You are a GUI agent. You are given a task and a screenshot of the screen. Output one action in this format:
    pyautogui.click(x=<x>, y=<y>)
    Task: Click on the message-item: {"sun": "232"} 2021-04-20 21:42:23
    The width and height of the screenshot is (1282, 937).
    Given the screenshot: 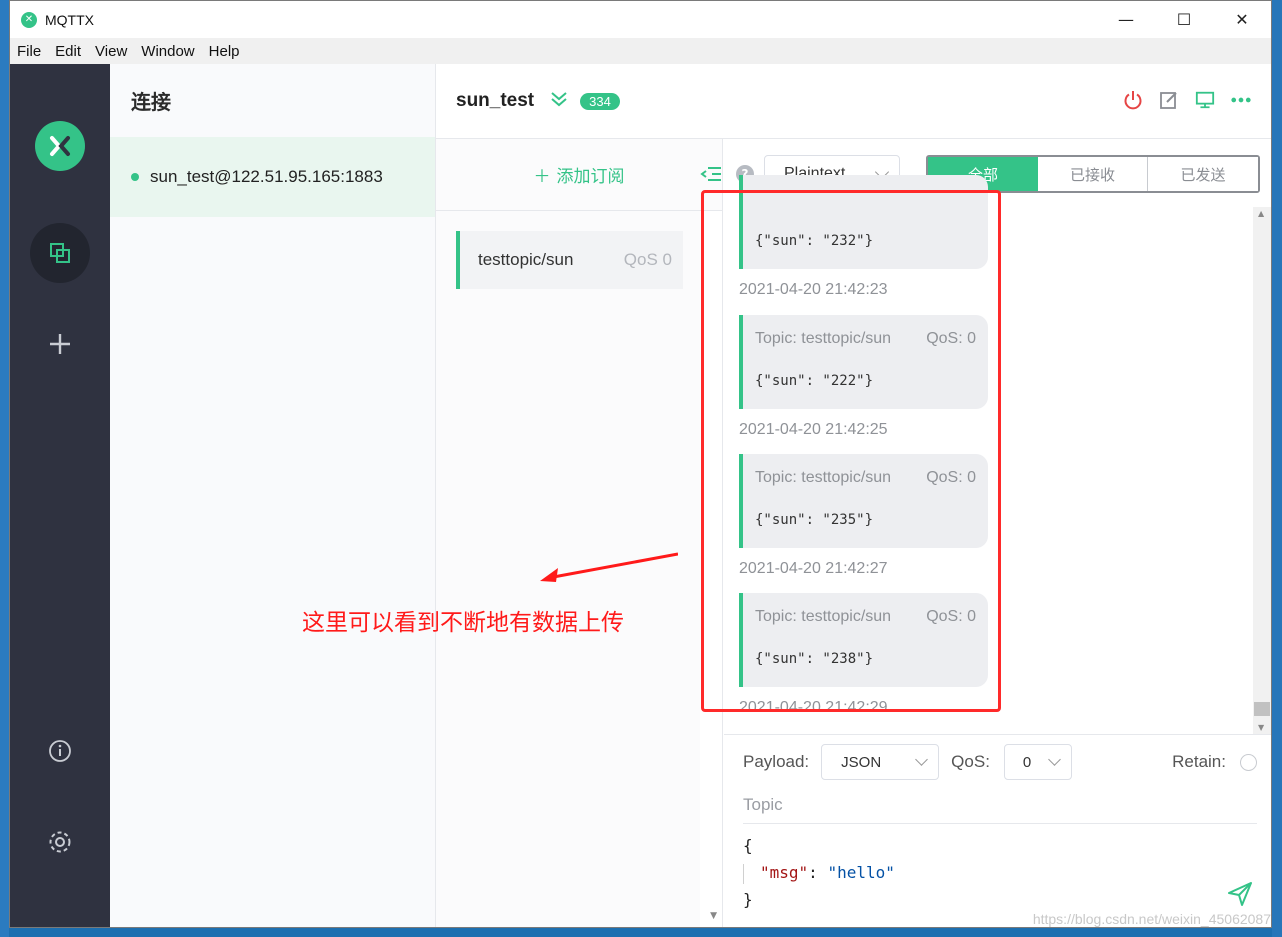 What is the action you would take?
    pyautogui.click(x=863, y=237)
    